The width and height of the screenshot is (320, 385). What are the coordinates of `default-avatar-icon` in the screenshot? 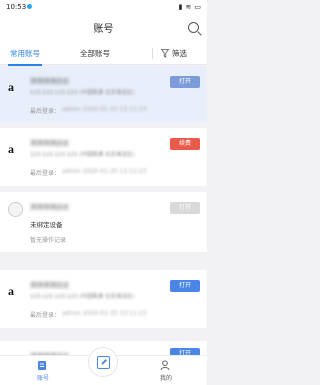 It's located at (15, 209).